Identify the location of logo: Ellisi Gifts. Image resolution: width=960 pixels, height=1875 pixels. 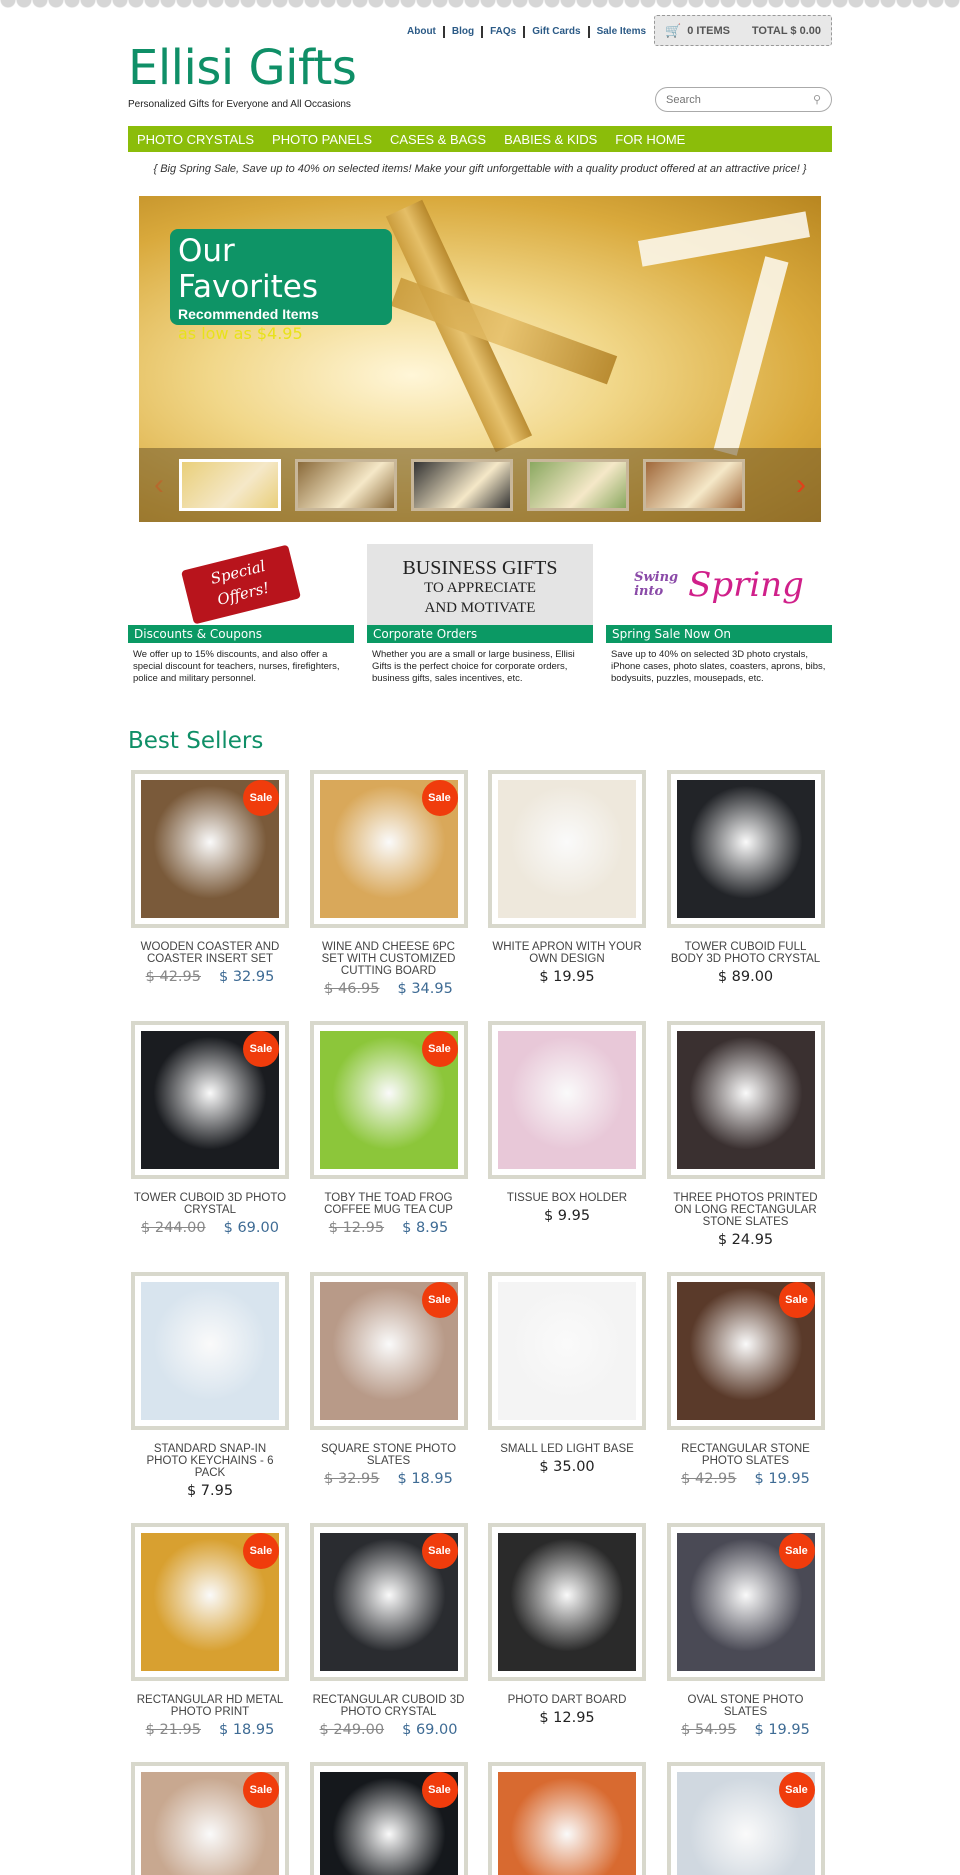
(242, 68).